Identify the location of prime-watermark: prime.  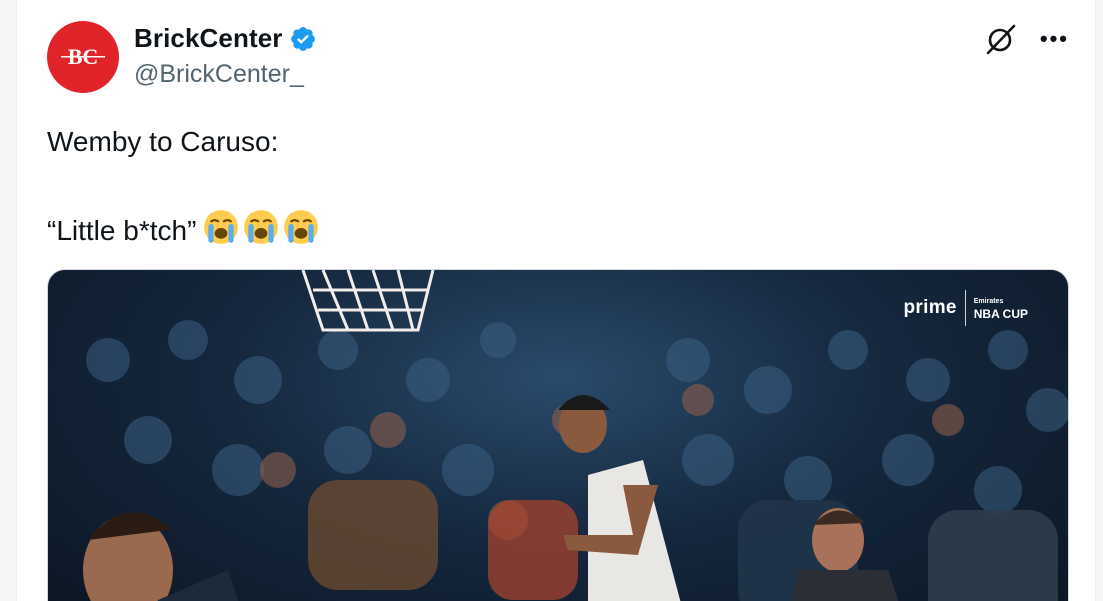
(930, 307).